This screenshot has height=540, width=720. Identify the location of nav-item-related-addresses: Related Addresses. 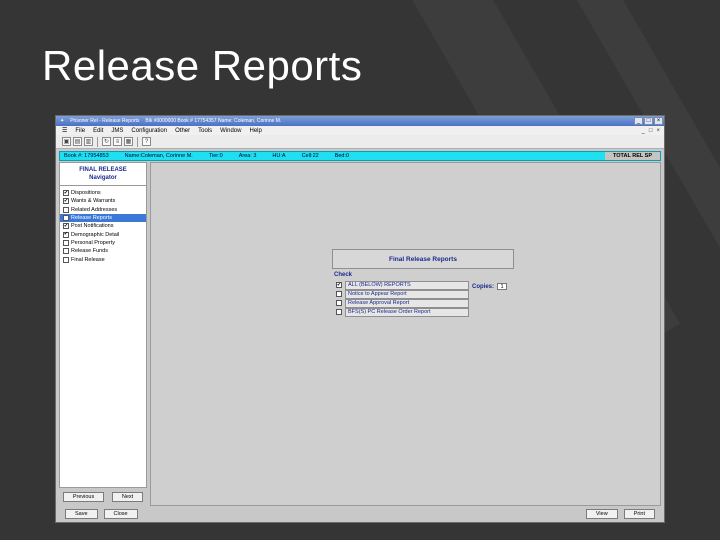
(103, 210).